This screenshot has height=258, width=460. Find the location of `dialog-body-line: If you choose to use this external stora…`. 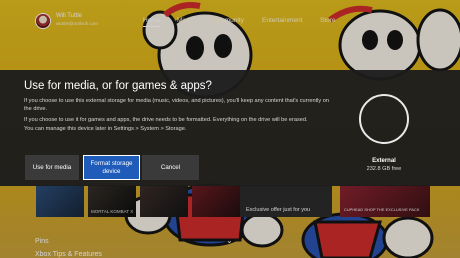

dialog-body-line: If you choose to use this external stora… is located at coordinates (176, 101).